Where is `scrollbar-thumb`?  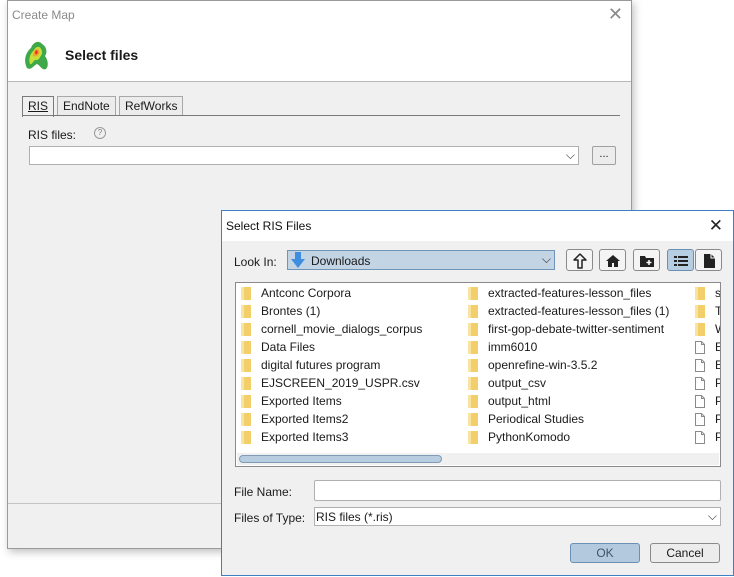
scrollbar-thumb is located at coordinates (340, 459).